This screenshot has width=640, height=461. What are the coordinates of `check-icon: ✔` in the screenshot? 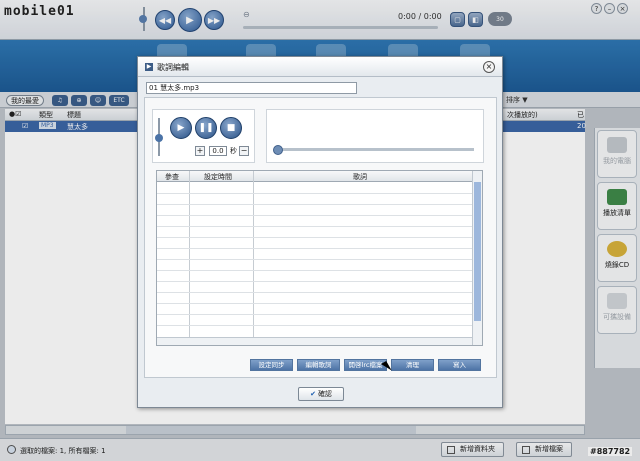 It's located at (313, 394).